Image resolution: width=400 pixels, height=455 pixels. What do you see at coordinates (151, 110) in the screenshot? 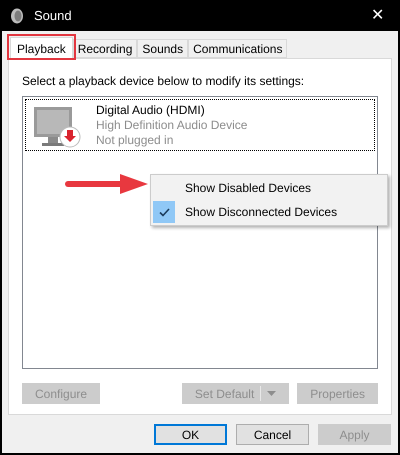
I see `device-name: Digital Audio (HDMI)` at bounding box center [151, 110].